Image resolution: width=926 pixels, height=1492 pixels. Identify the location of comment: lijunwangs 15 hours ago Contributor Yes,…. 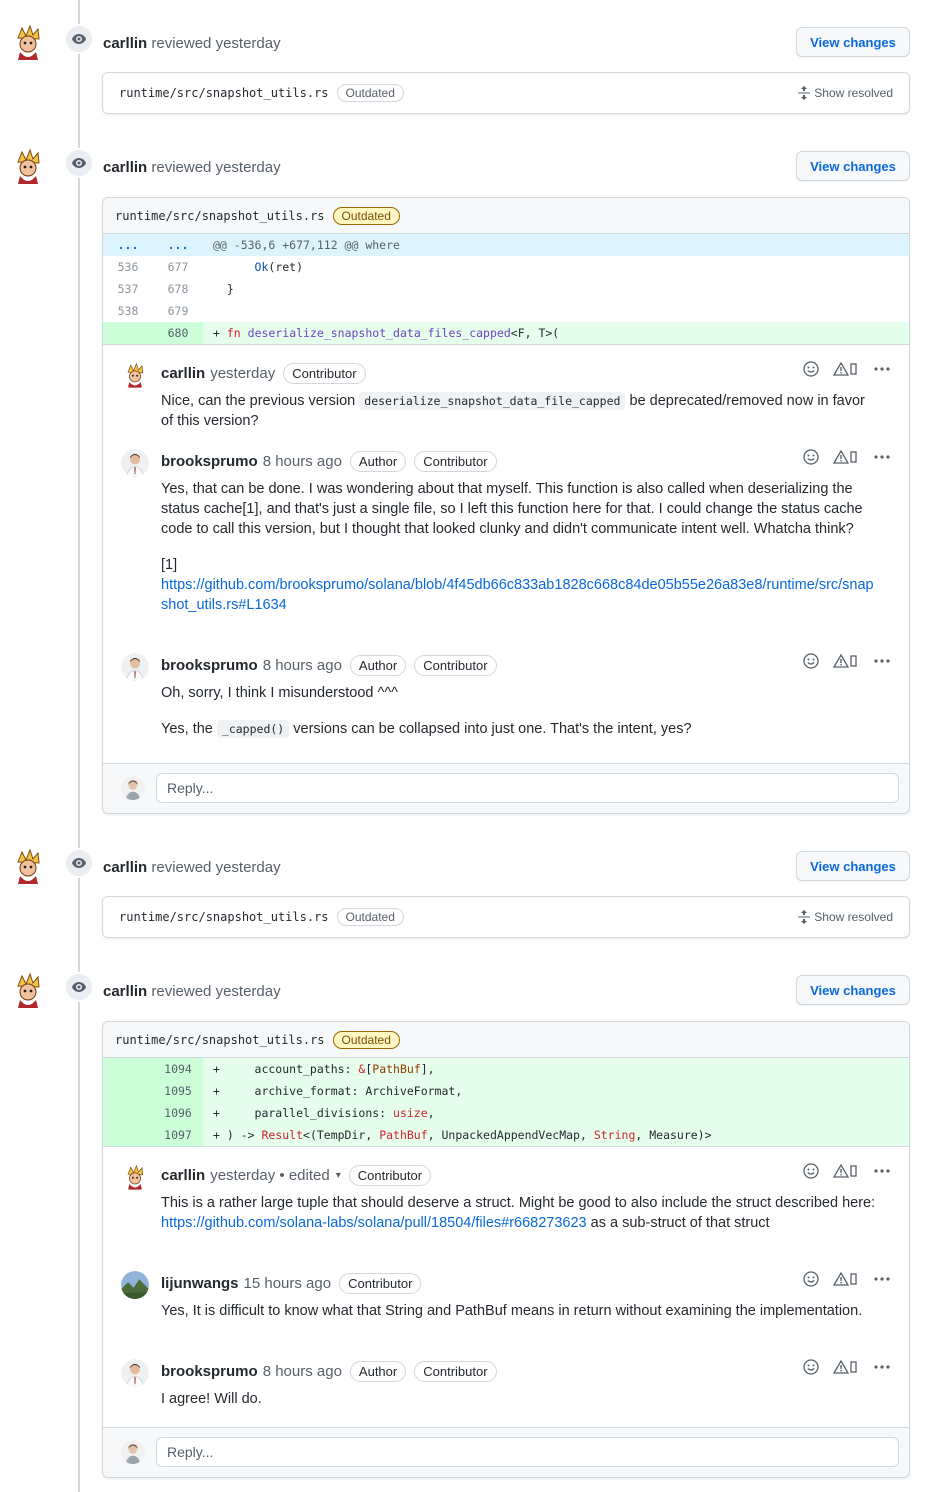
(506, 1299).